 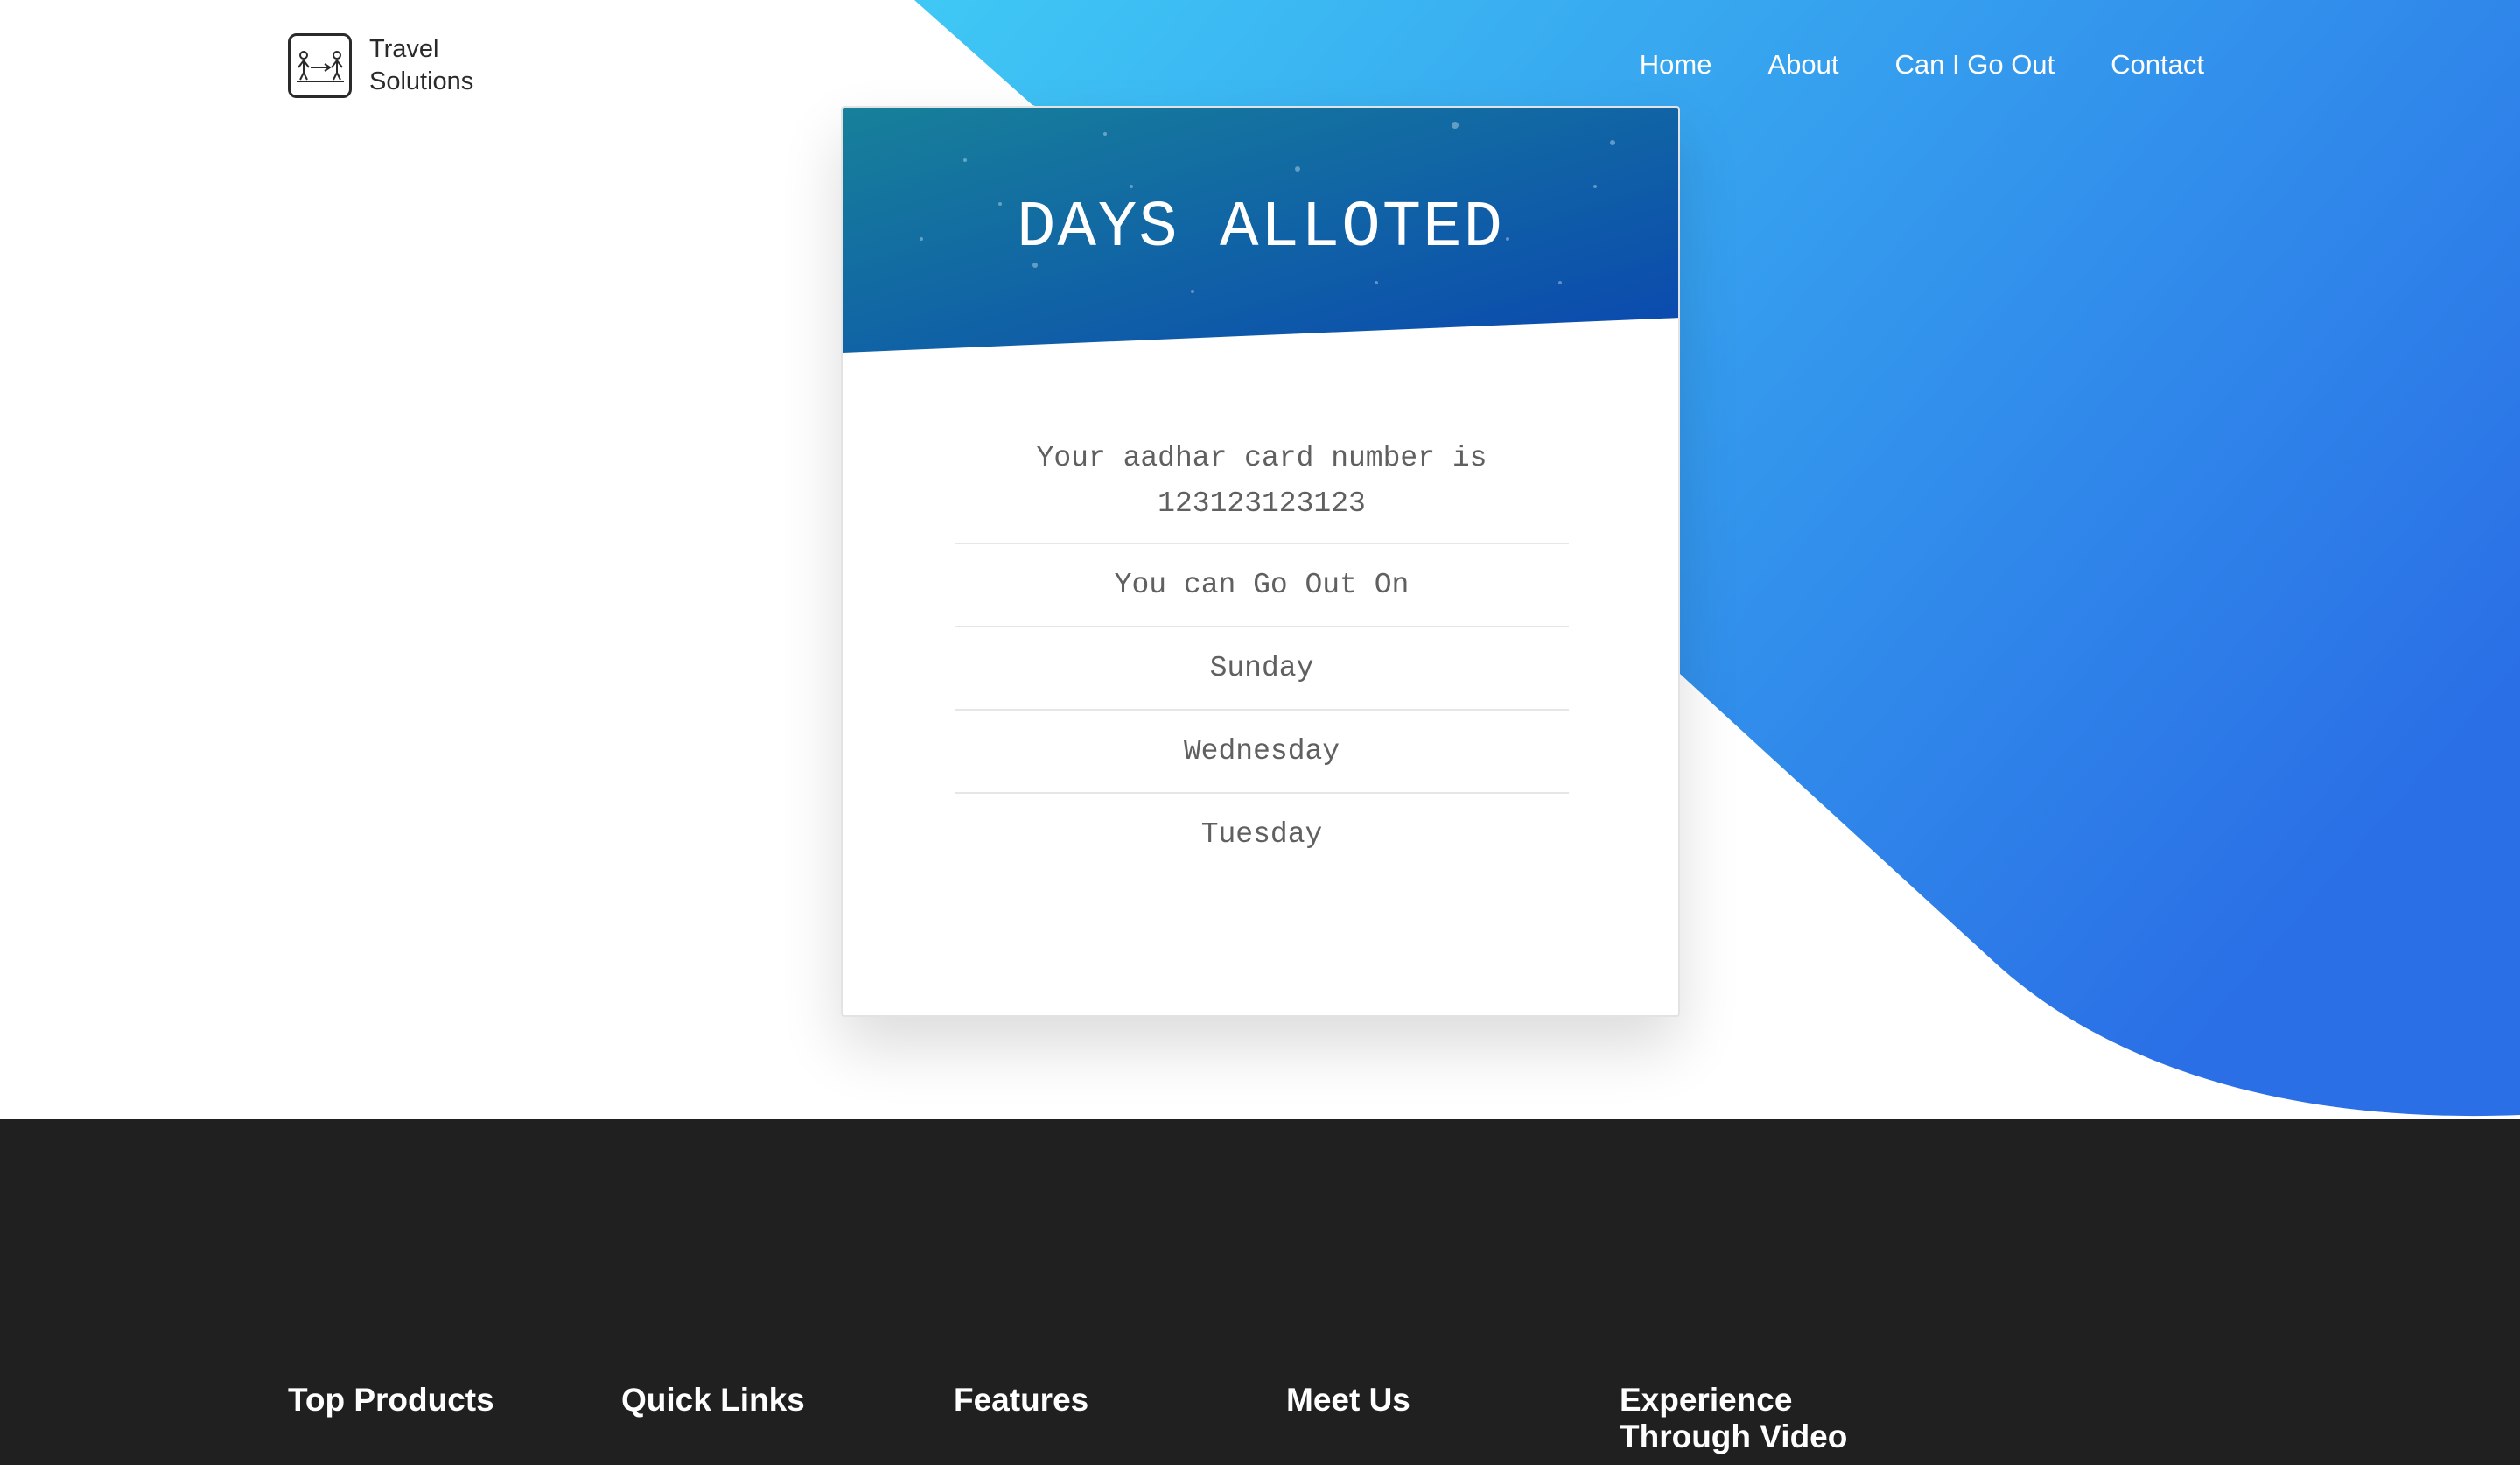 What do you see at coordinates (1262, 490) in the screenshot?
I see `aadhar-info: Your aadhar card number is 123123123123` at bounding box center [1262, 490].